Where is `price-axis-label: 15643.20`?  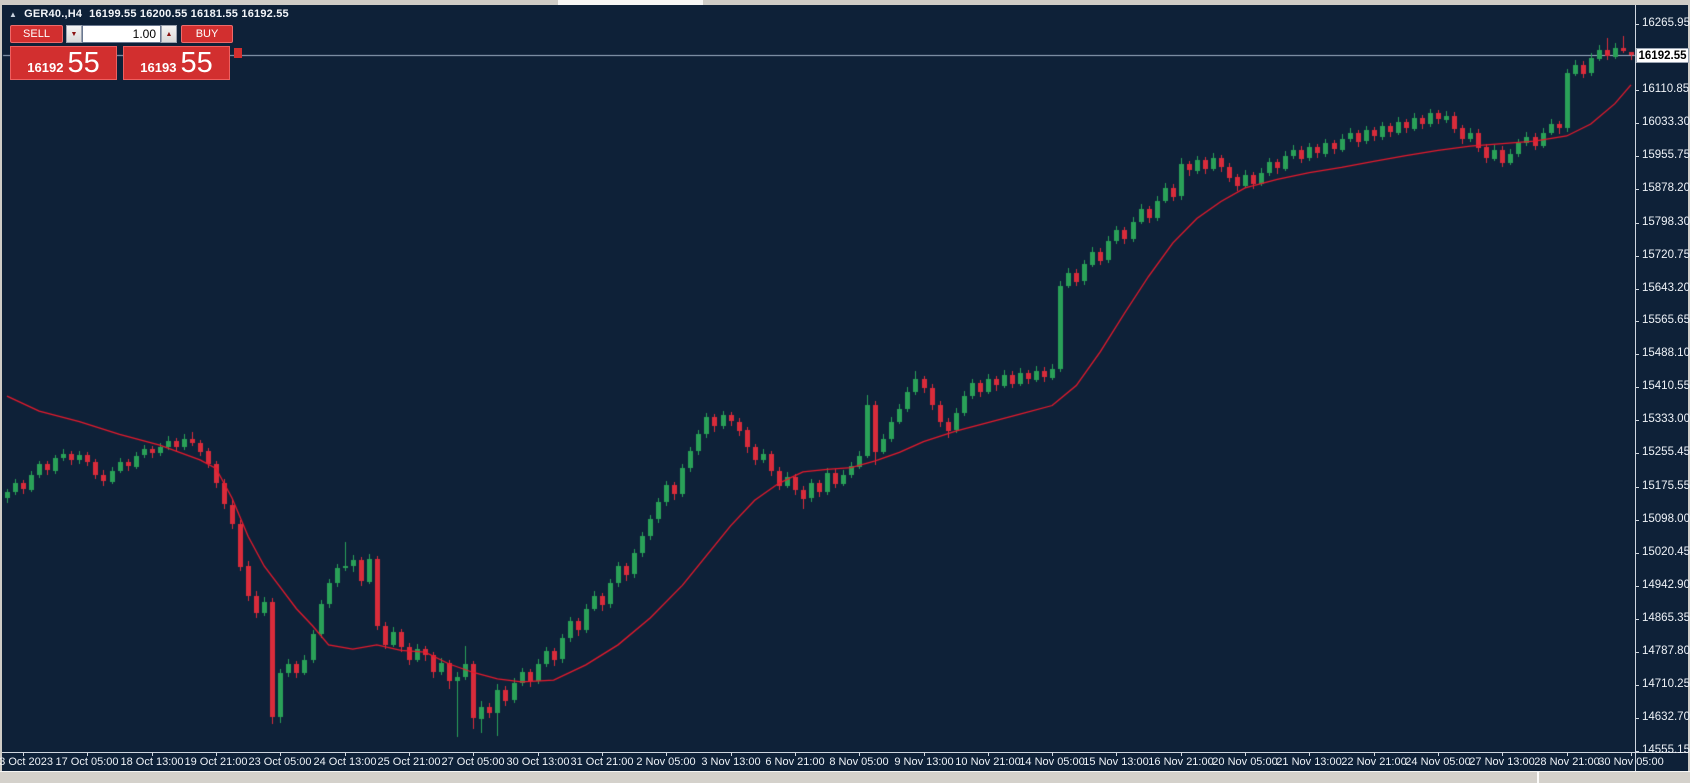
price-axis-label: 15643.20 is located at coordinates (1666, 288).